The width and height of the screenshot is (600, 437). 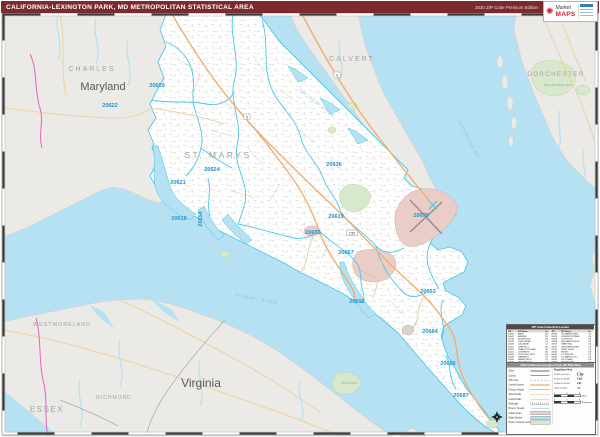 I want to click on logo-star-icon: ✺, so click(x=550, y=11).